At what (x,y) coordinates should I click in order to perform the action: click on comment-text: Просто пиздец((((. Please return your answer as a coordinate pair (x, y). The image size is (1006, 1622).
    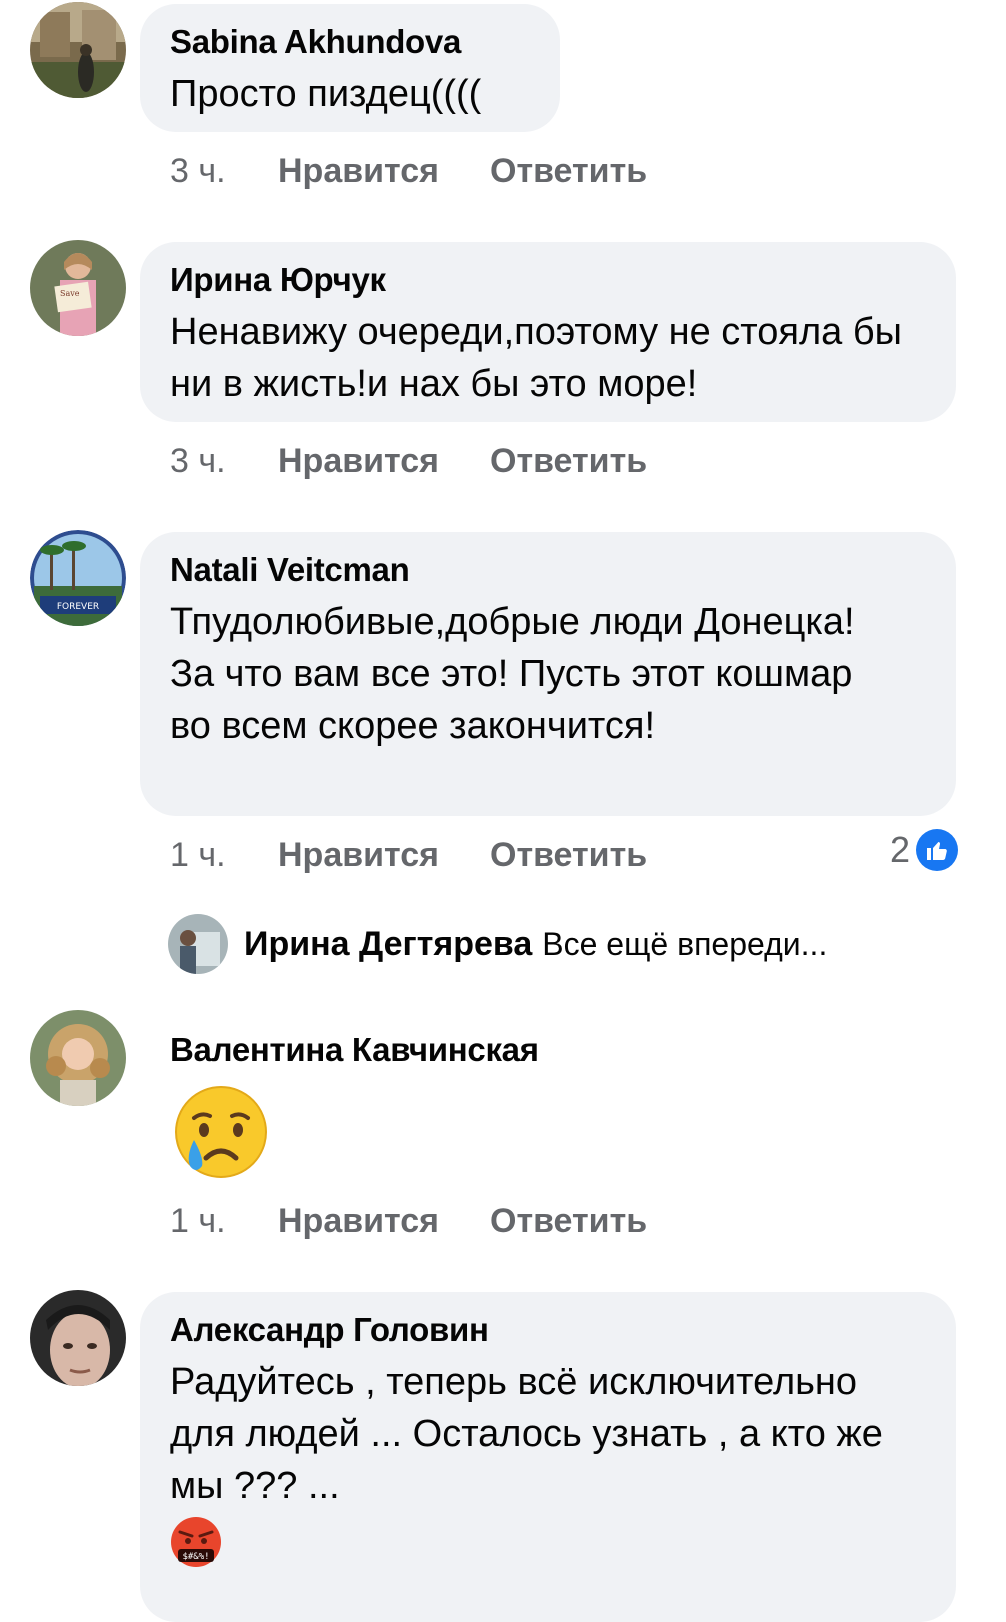
    Looking at the image, I should click on (326, 94).